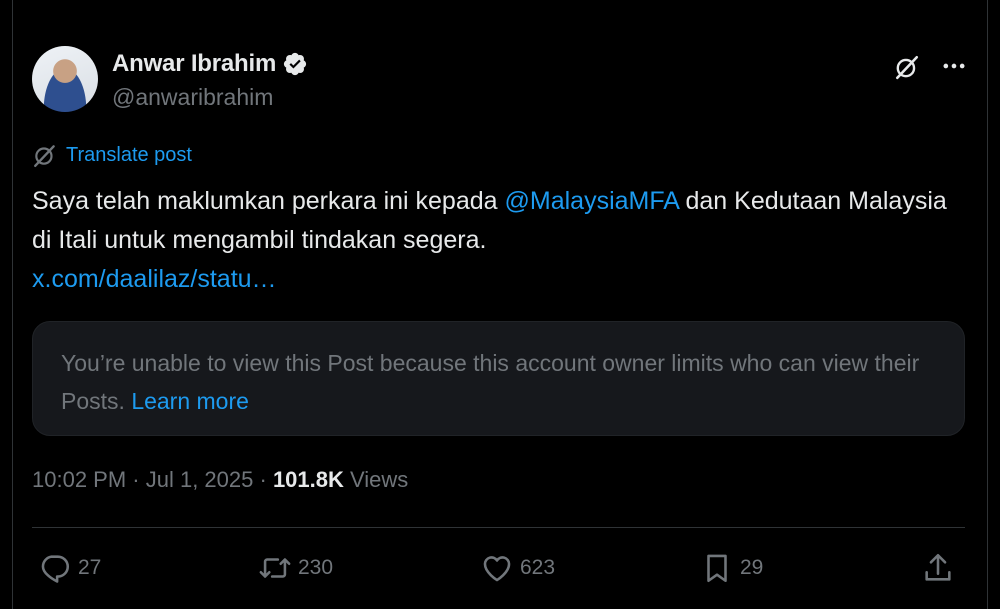 Image resolution: width=1000 pixels, height=609 pixels. Describe the element at coordinates (954, 66) in the screenshot. I see `more-icon` at that location.